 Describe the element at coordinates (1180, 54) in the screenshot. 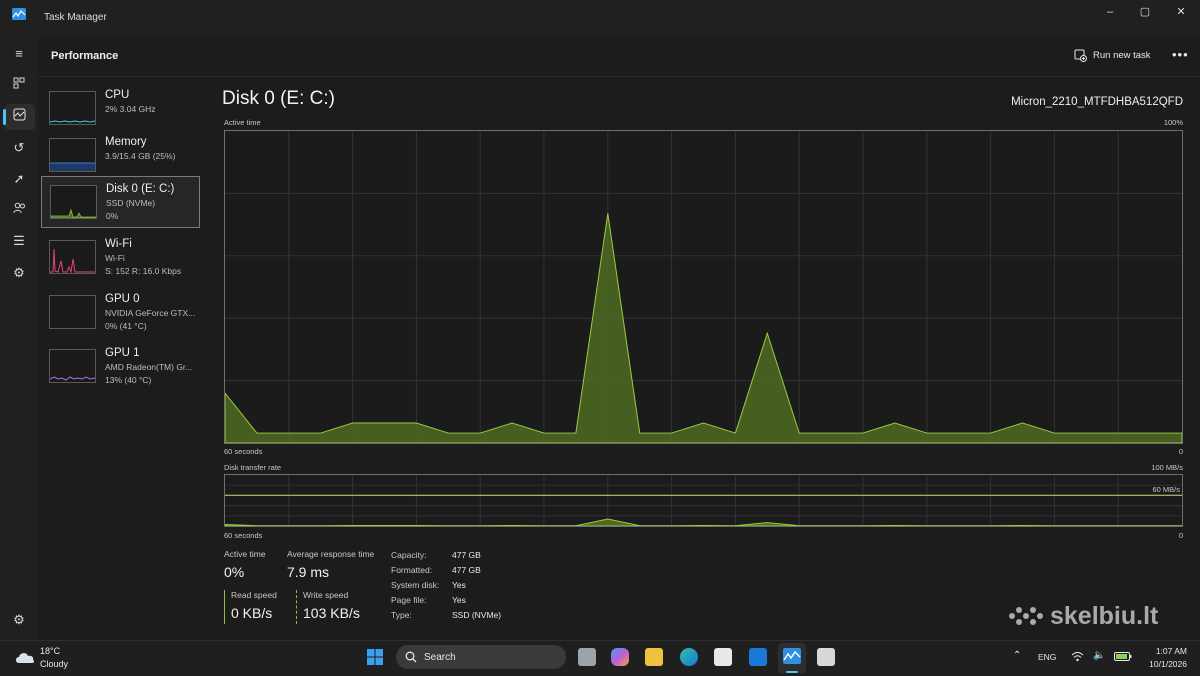

I see `more-options-button: •••` at that location.